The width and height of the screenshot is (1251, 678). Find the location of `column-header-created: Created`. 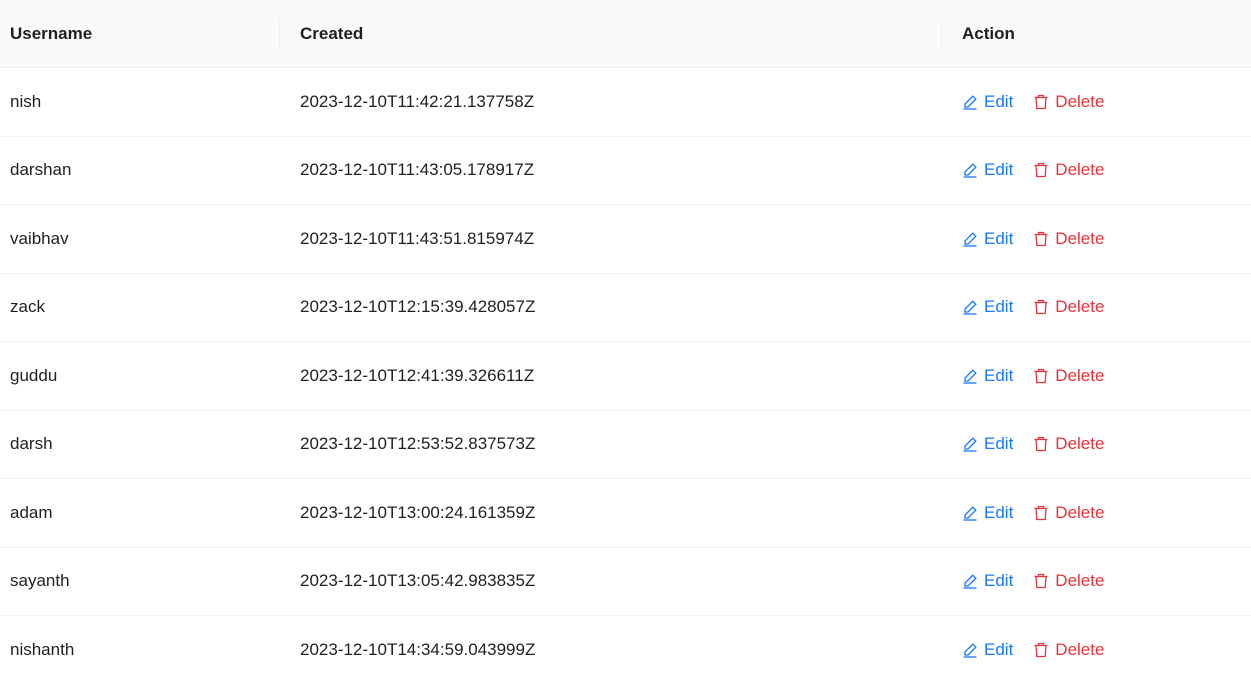

column-header-created: Created is located at coordinates (611, 33).